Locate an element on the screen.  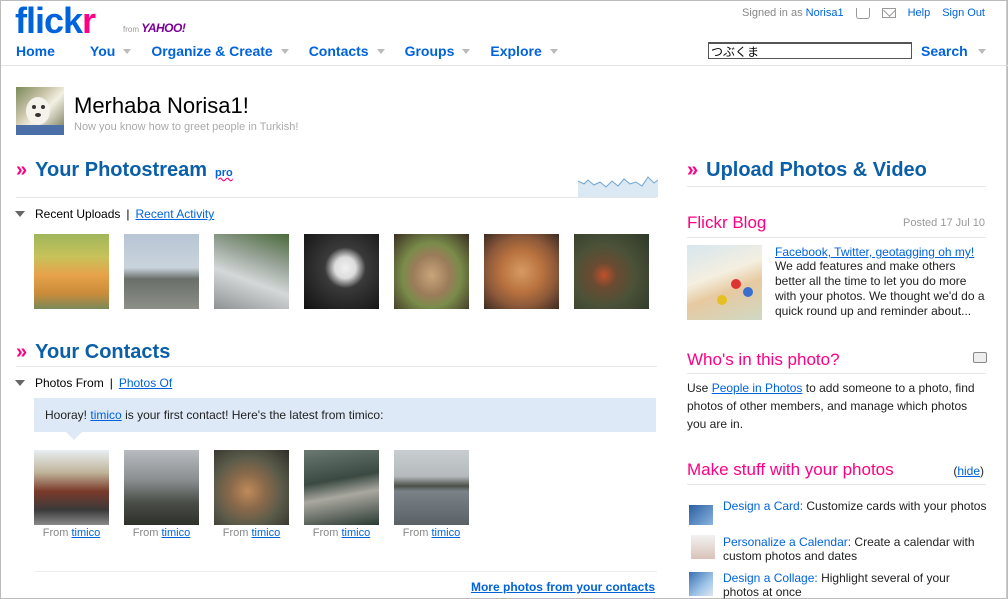
logo-text-flick: flick is located at coordinates (49, 20).